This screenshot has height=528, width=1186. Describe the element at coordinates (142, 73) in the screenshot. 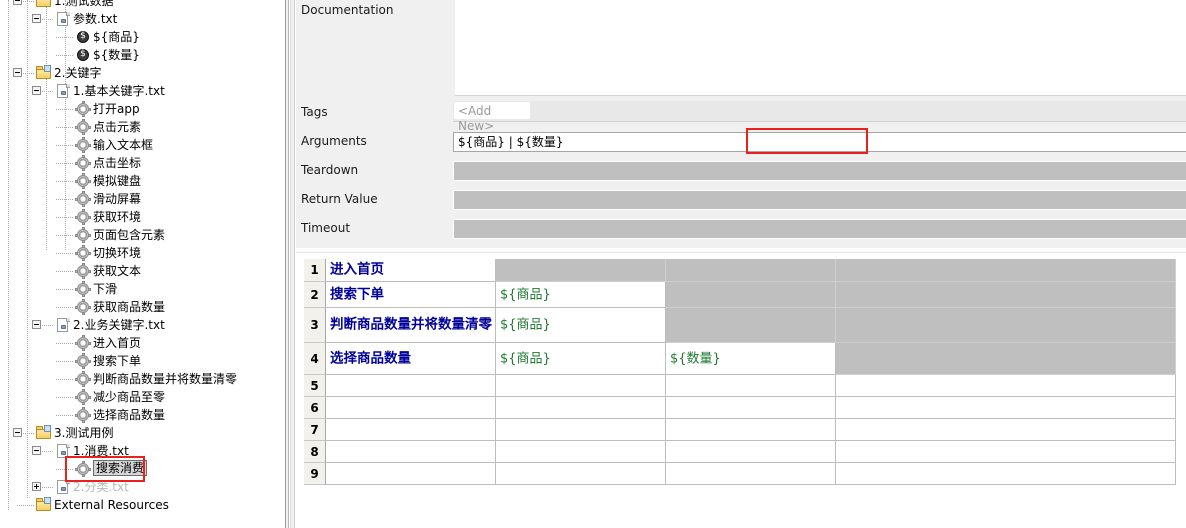

I see `tree-node: 2.关键字` at that location.